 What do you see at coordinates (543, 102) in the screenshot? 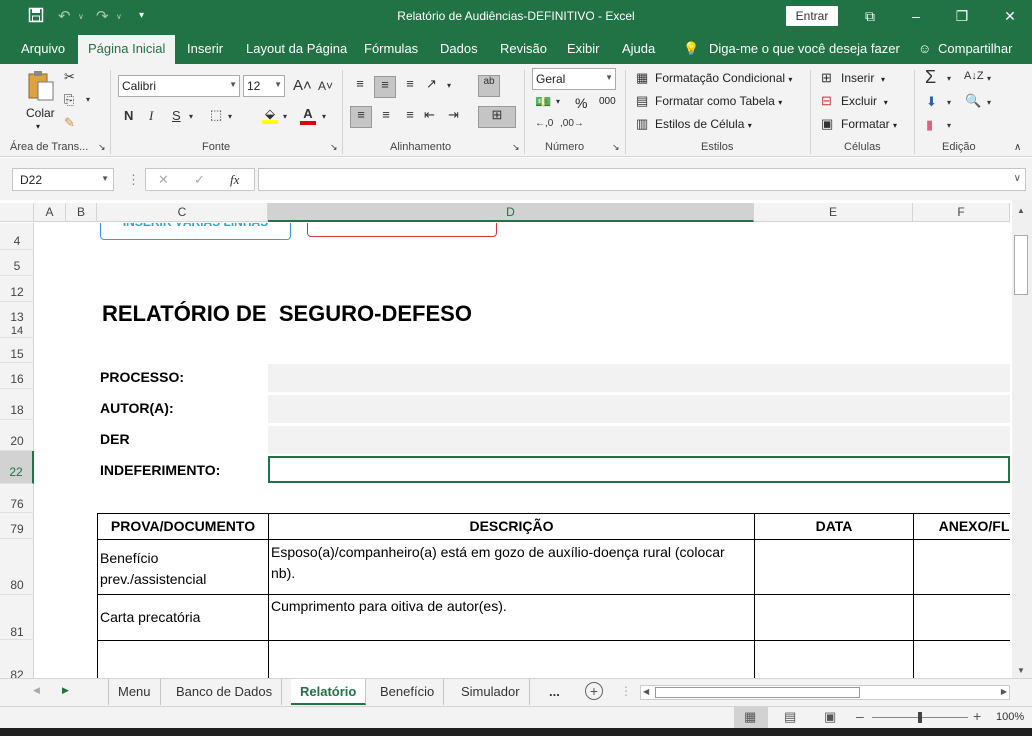
I see `currency-icon: 💵` at bounding box center [543, 102].